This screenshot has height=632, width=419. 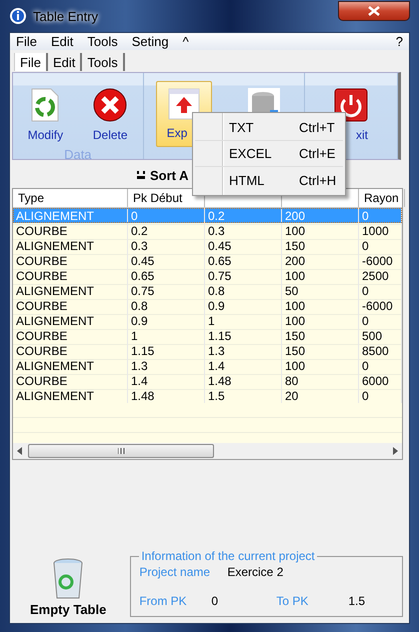 What do you see at coordinates (320, 291) in the screenshot?
I see `table-cell: 50` at bounding box center [320, 291].